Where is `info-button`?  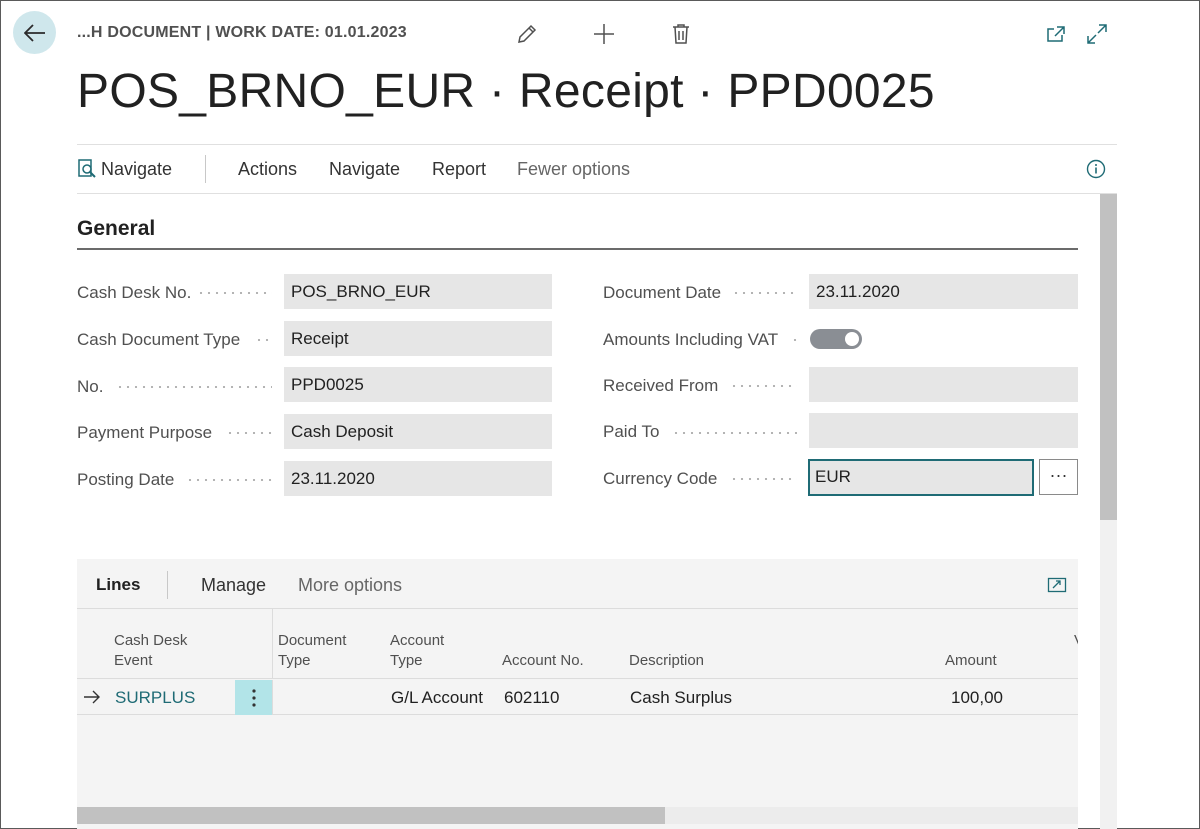
info-button is located at coordinates (1096, 169).